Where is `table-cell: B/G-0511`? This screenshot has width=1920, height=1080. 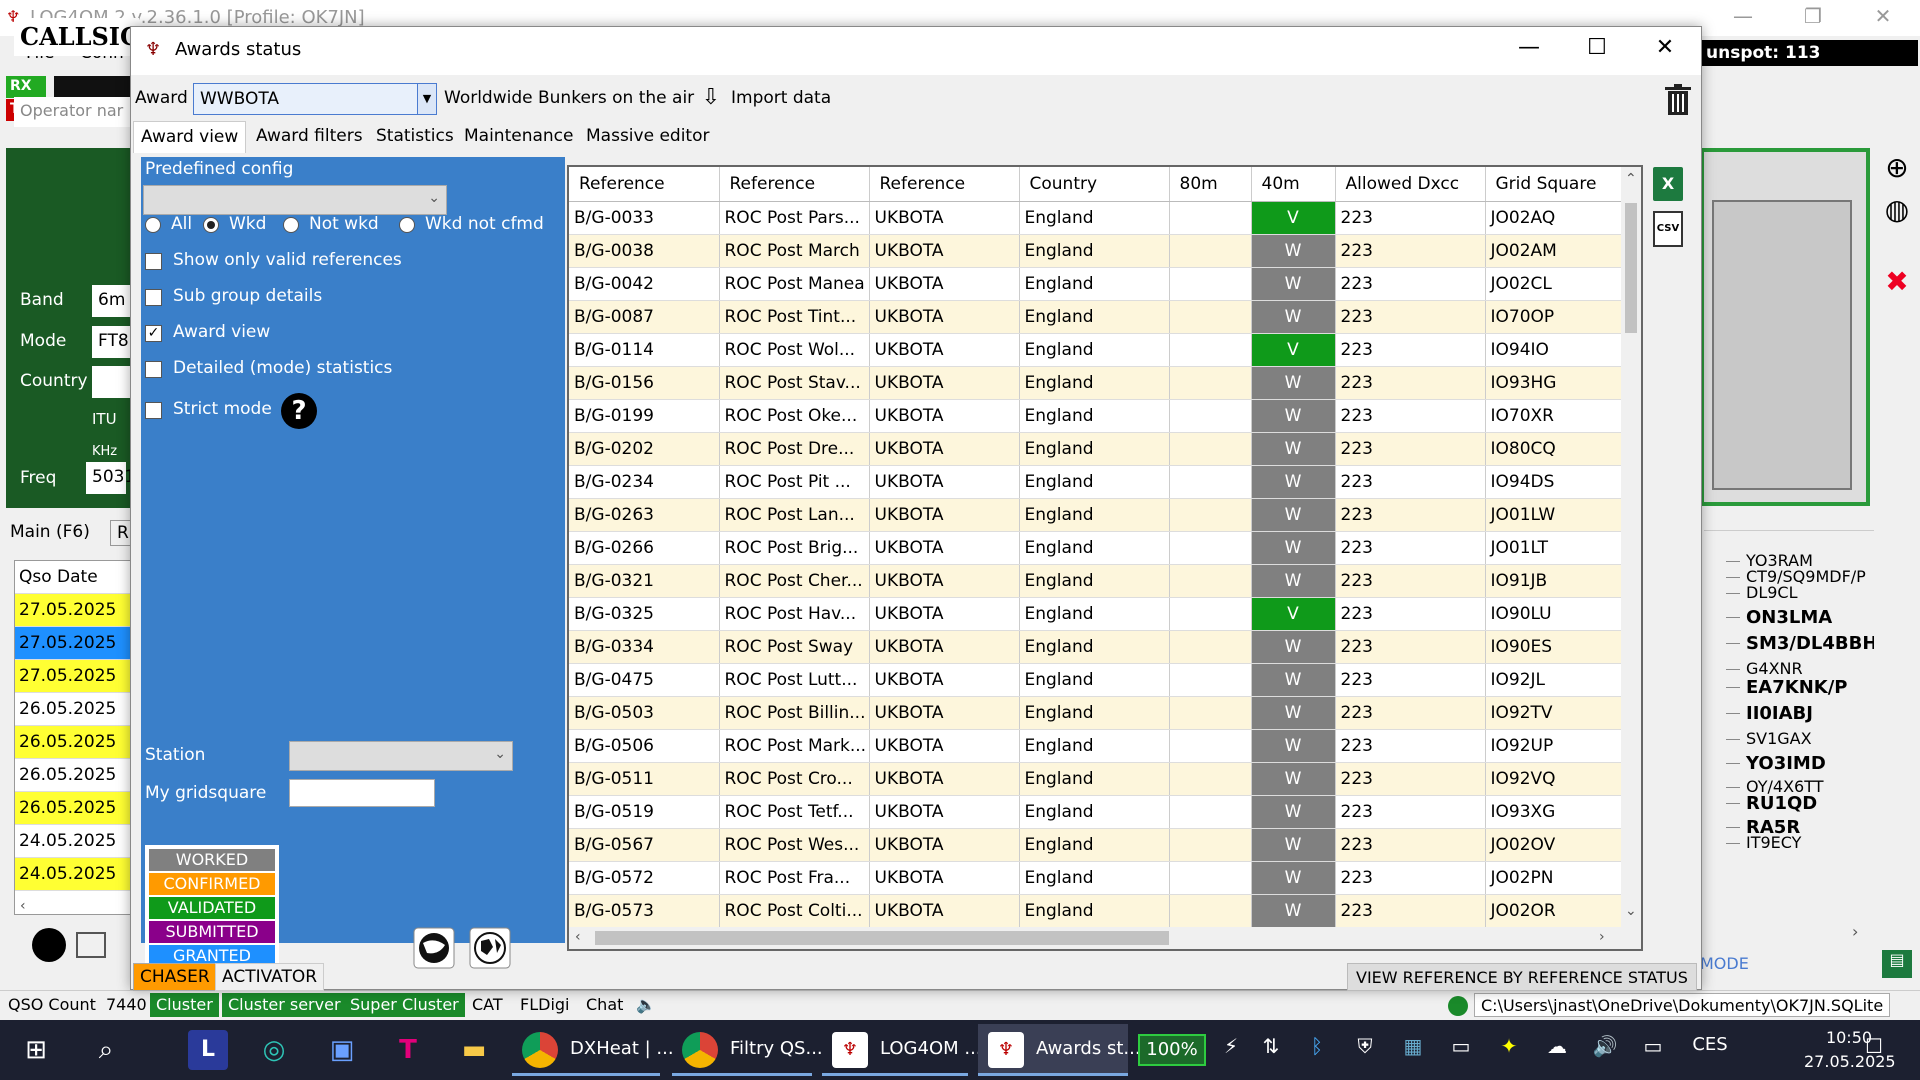 table-cell: B/G-0511 is located at coordinates (644, 779).